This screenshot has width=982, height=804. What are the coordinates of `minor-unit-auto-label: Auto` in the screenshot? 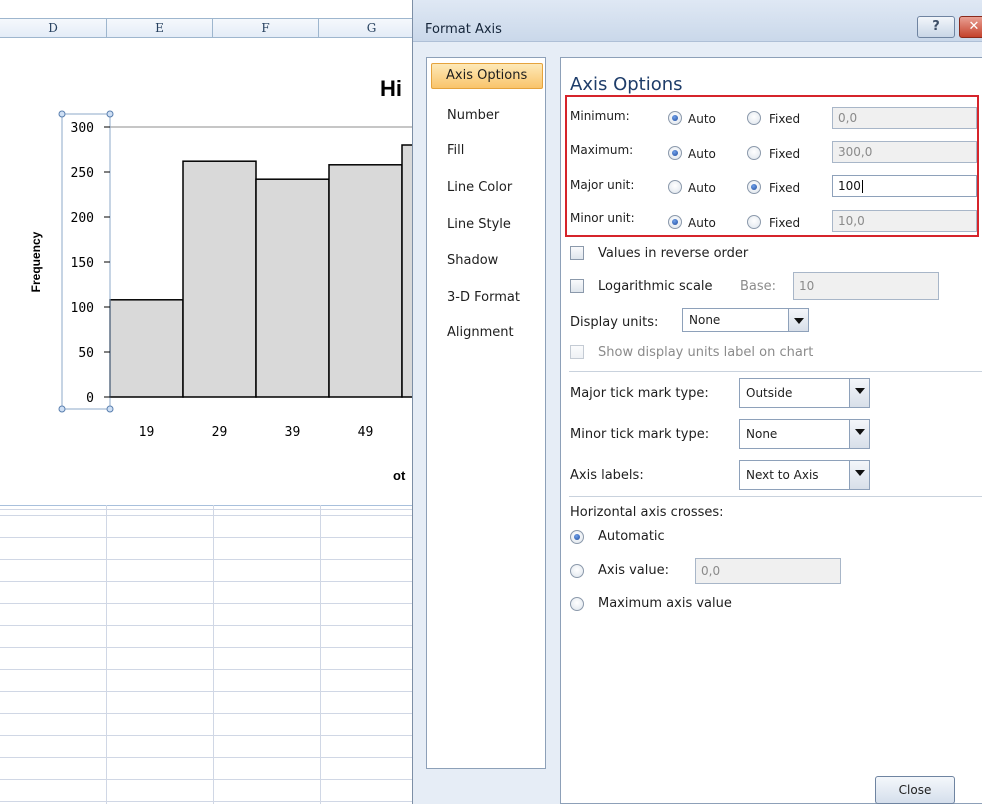 It's located at (702, 223).